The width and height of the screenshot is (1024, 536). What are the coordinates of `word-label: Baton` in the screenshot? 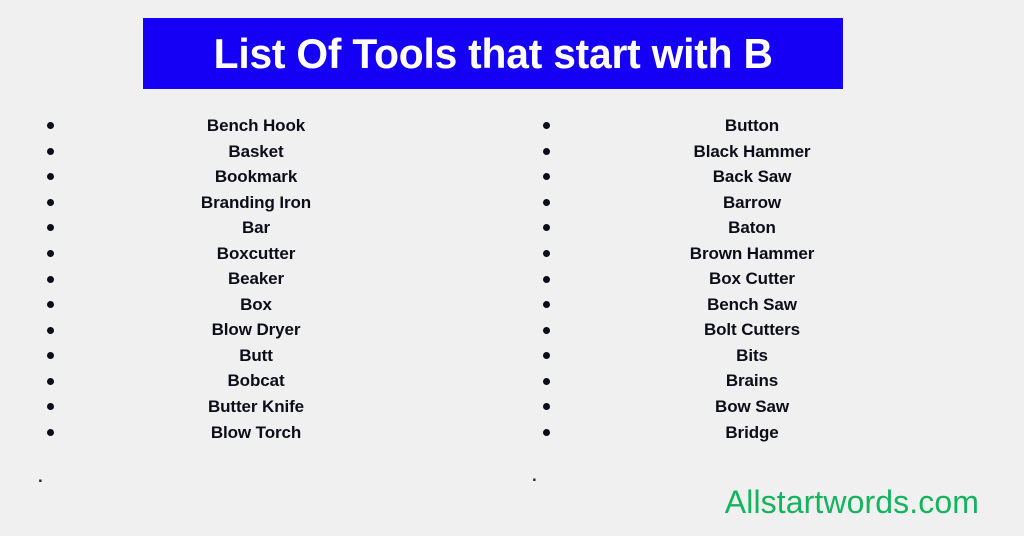 It's located at (752, 228).